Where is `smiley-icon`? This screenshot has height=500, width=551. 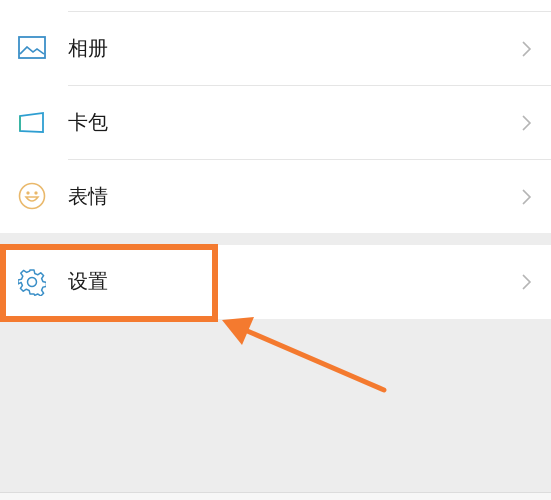 smiley-icon is located at coordinates (32, 196).